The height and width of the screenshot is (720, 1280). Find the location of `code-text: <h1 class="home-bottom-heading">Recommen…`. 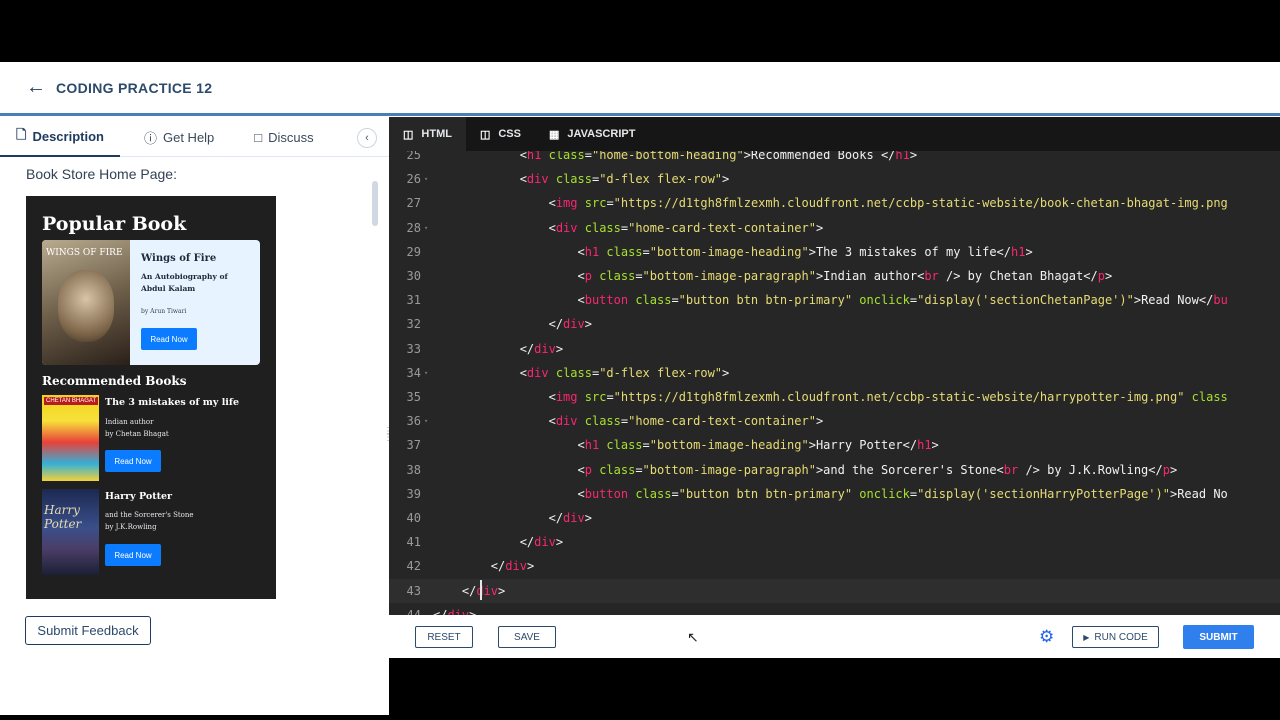

code-text: <h1 class="home-bottom-heading">Recommen… is located at coordinates (675, 156).